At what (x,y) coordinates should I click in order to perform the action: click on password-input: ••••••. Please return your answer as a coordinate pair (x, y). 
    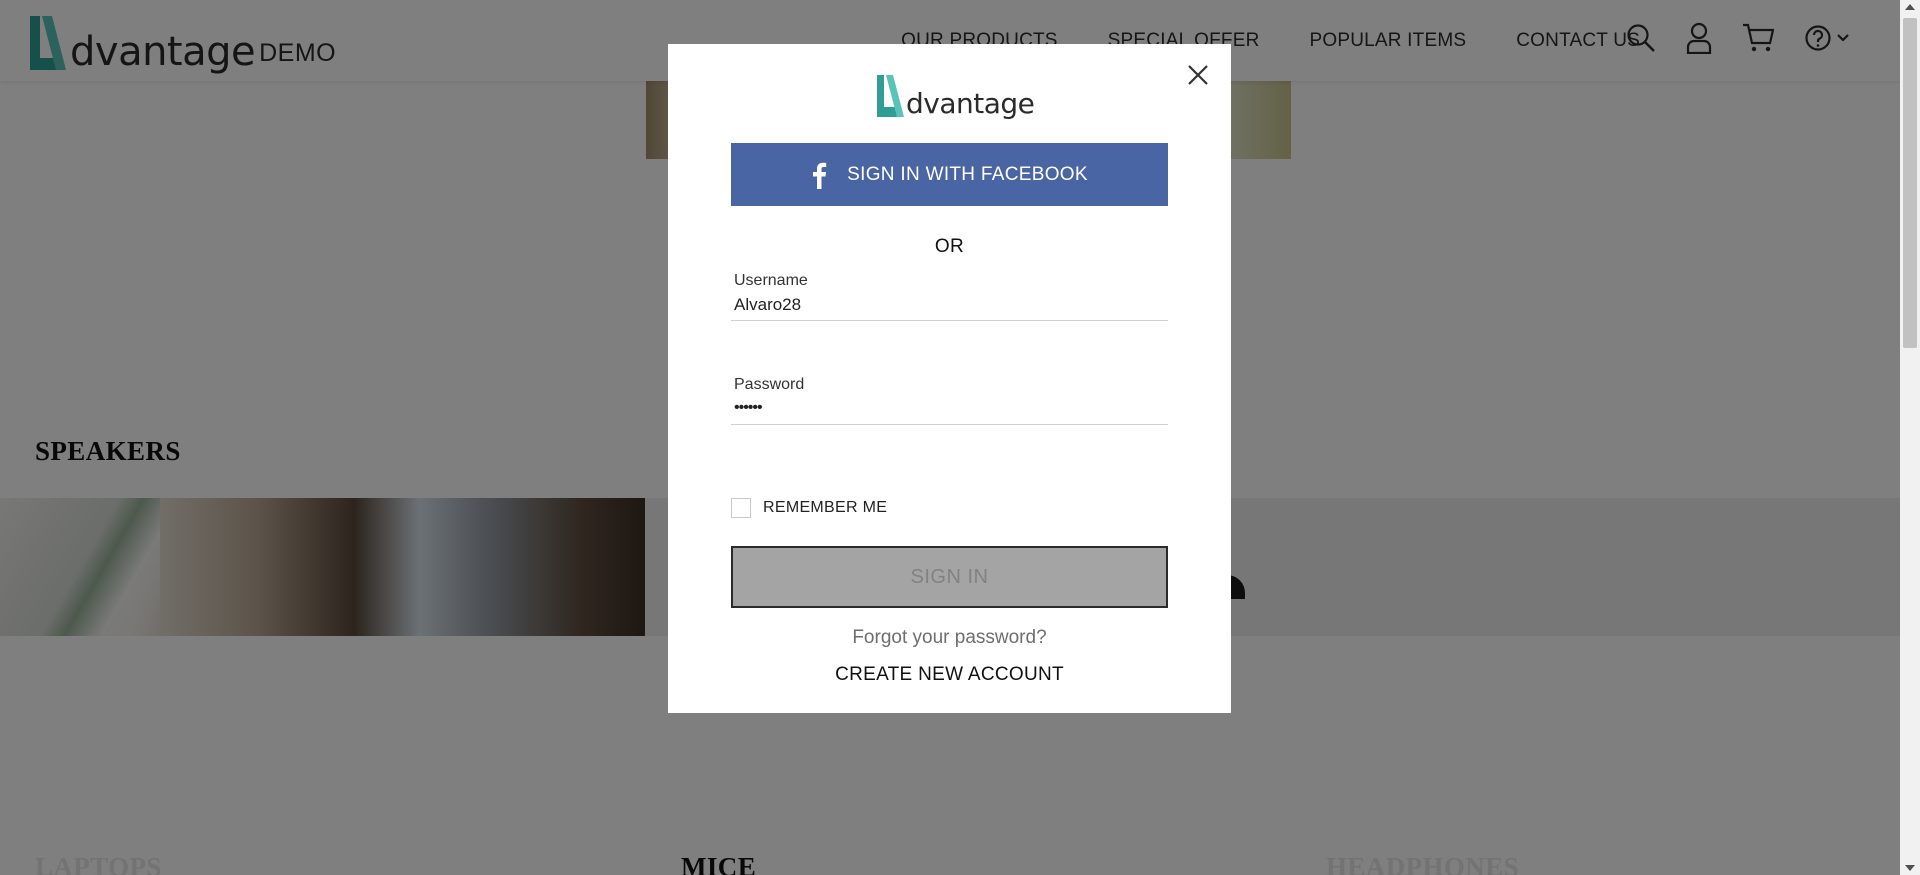
    Looking at the image, I should click on (951, 410).